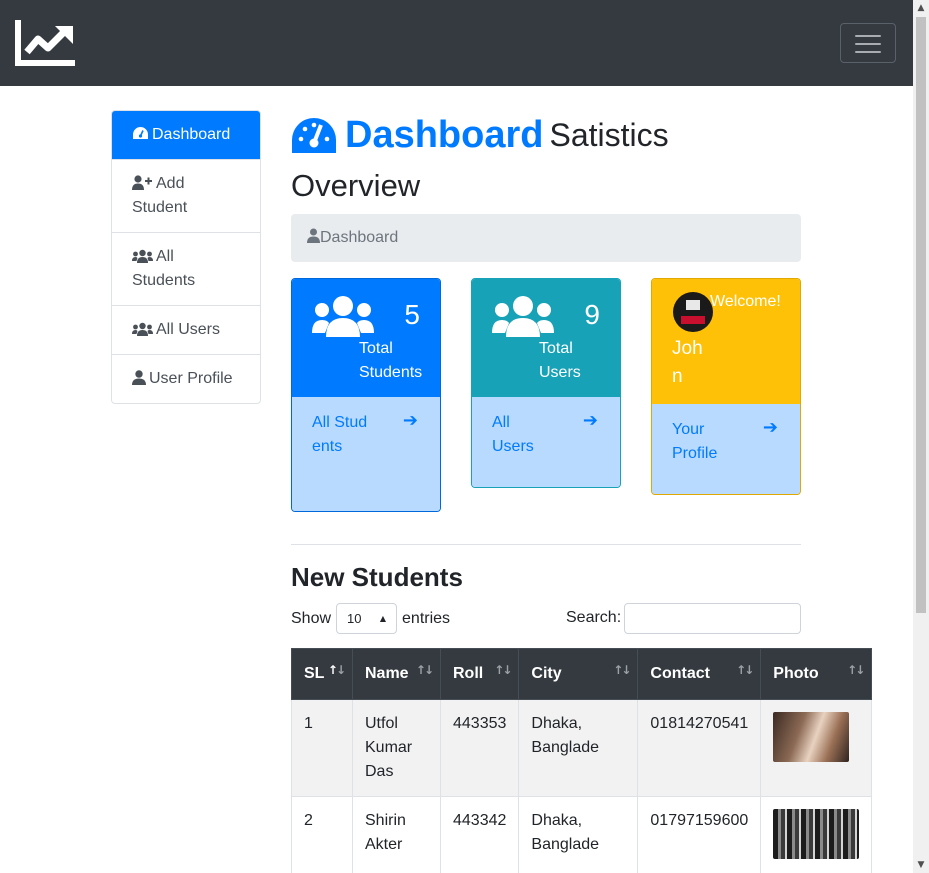 The height and width of the screenshot is (873, 929). I want to click on page-title: Dashboard Satistics, so click(480, 139).